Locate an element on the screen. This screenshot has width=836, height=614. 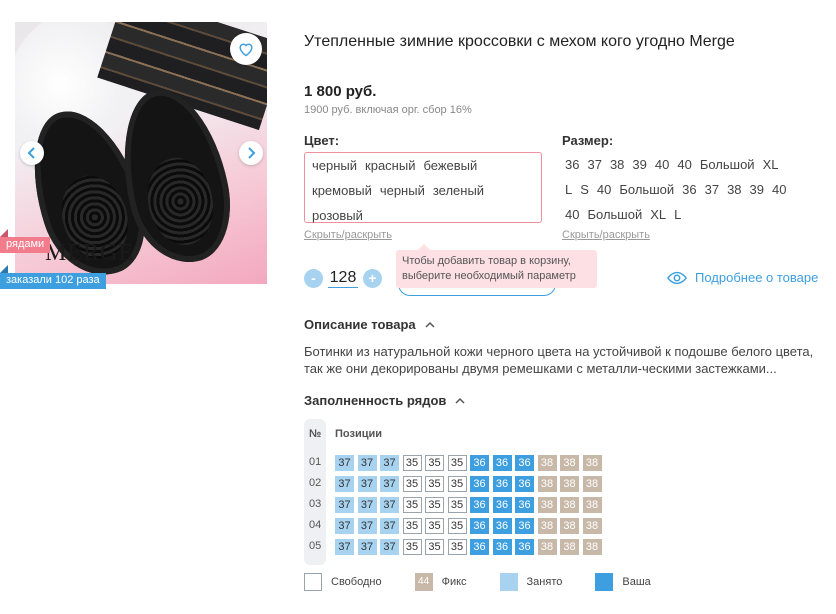
eye-icon is located at coordinates (677, 277).